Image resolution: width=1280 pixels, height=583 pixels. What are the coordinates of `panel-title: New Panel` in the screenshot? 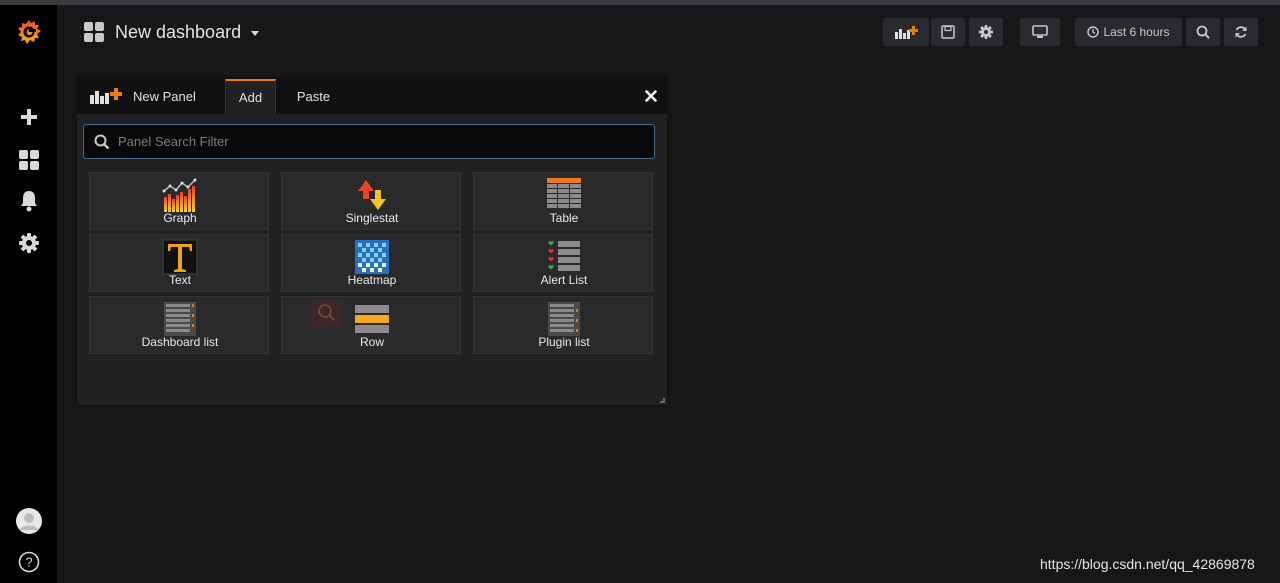 It's located at (142, 96).